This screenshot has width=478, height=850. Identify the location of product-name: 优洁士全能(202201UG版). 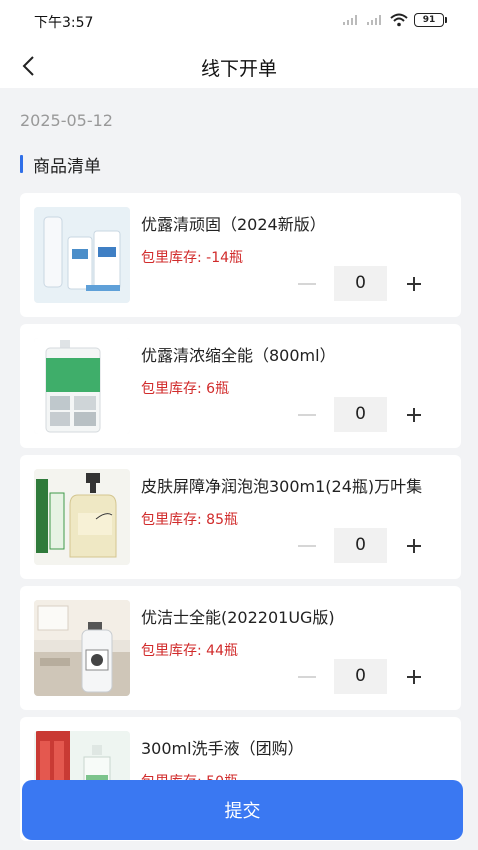
(238, 617).